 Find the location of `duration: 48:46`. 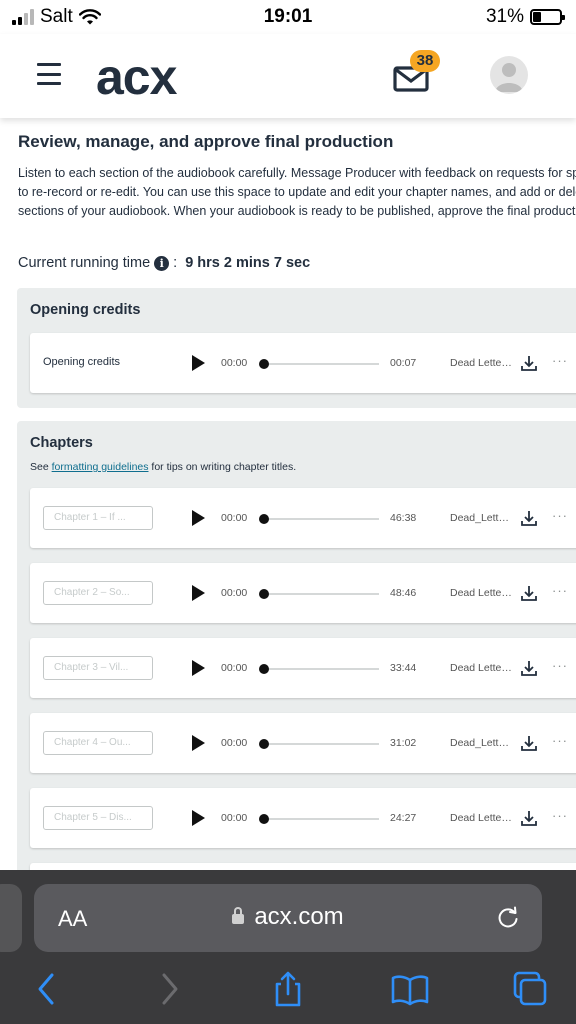

duration: 48:46 is located at coordinates (403, 593).